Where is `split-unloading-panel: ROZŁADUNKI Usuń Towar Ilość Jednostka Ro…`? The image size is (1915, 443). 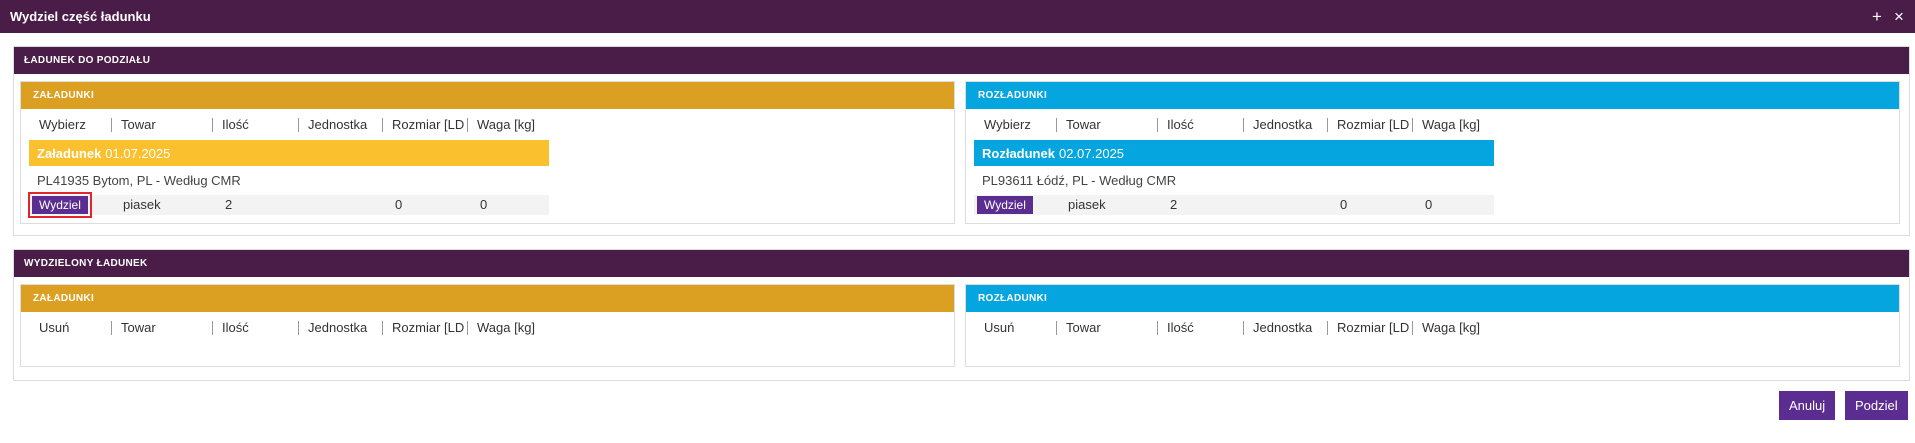
split-unloading-panel: ROZŁADUNKI Usuń Towar Ilość Jednostka Ro… is located at coordinates (1432, 325).